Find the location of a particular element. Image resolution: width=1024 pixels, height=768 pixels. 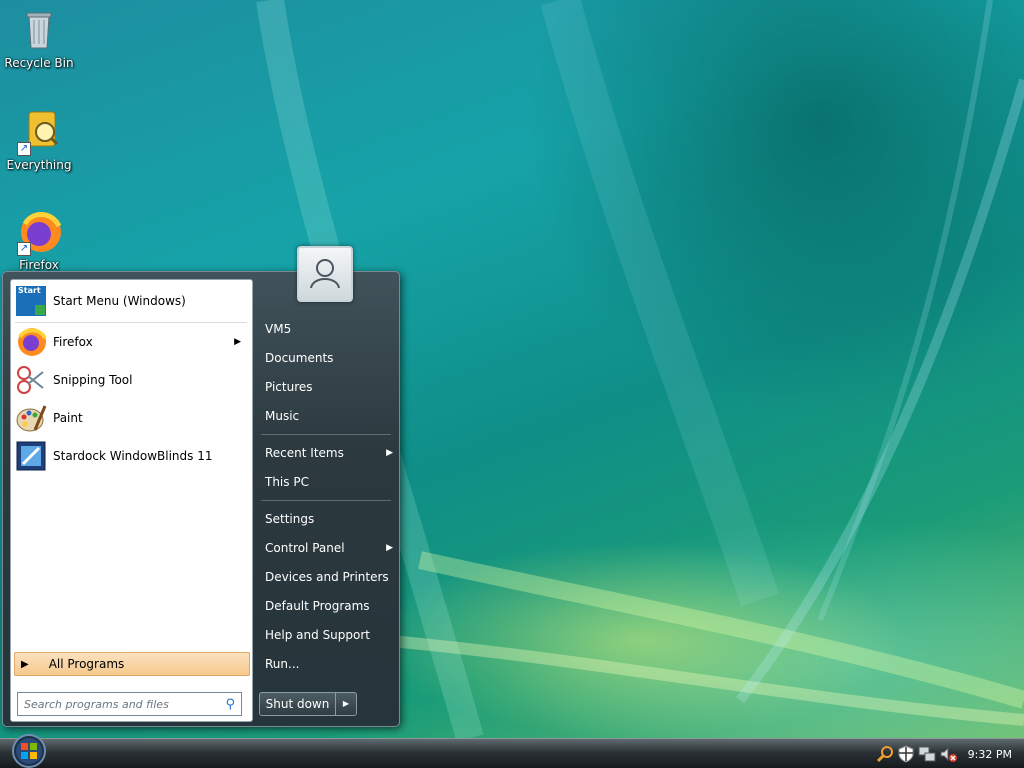

start-button is located at coordinates (29, 750).